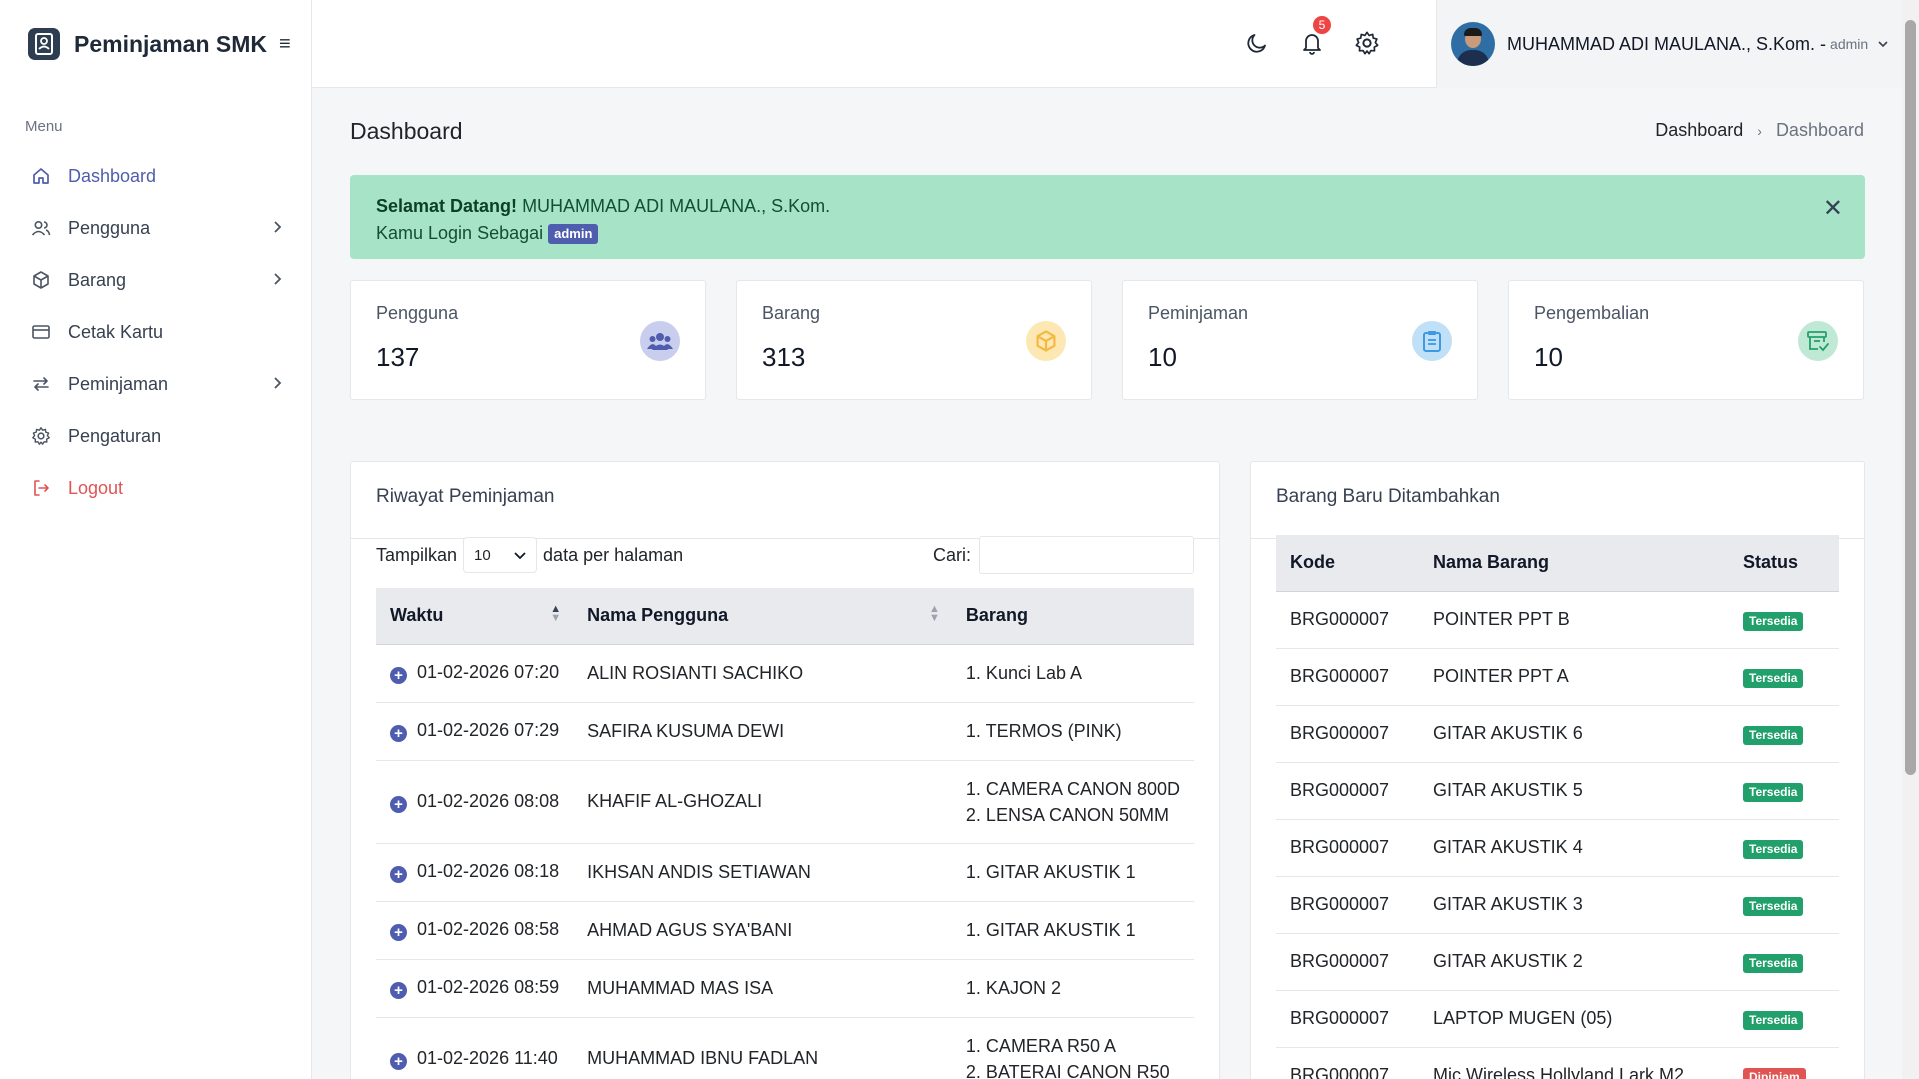  Describe the element at coordinates (1883, 44) in the screenshot. I see `chevron-down-icon` at that location.